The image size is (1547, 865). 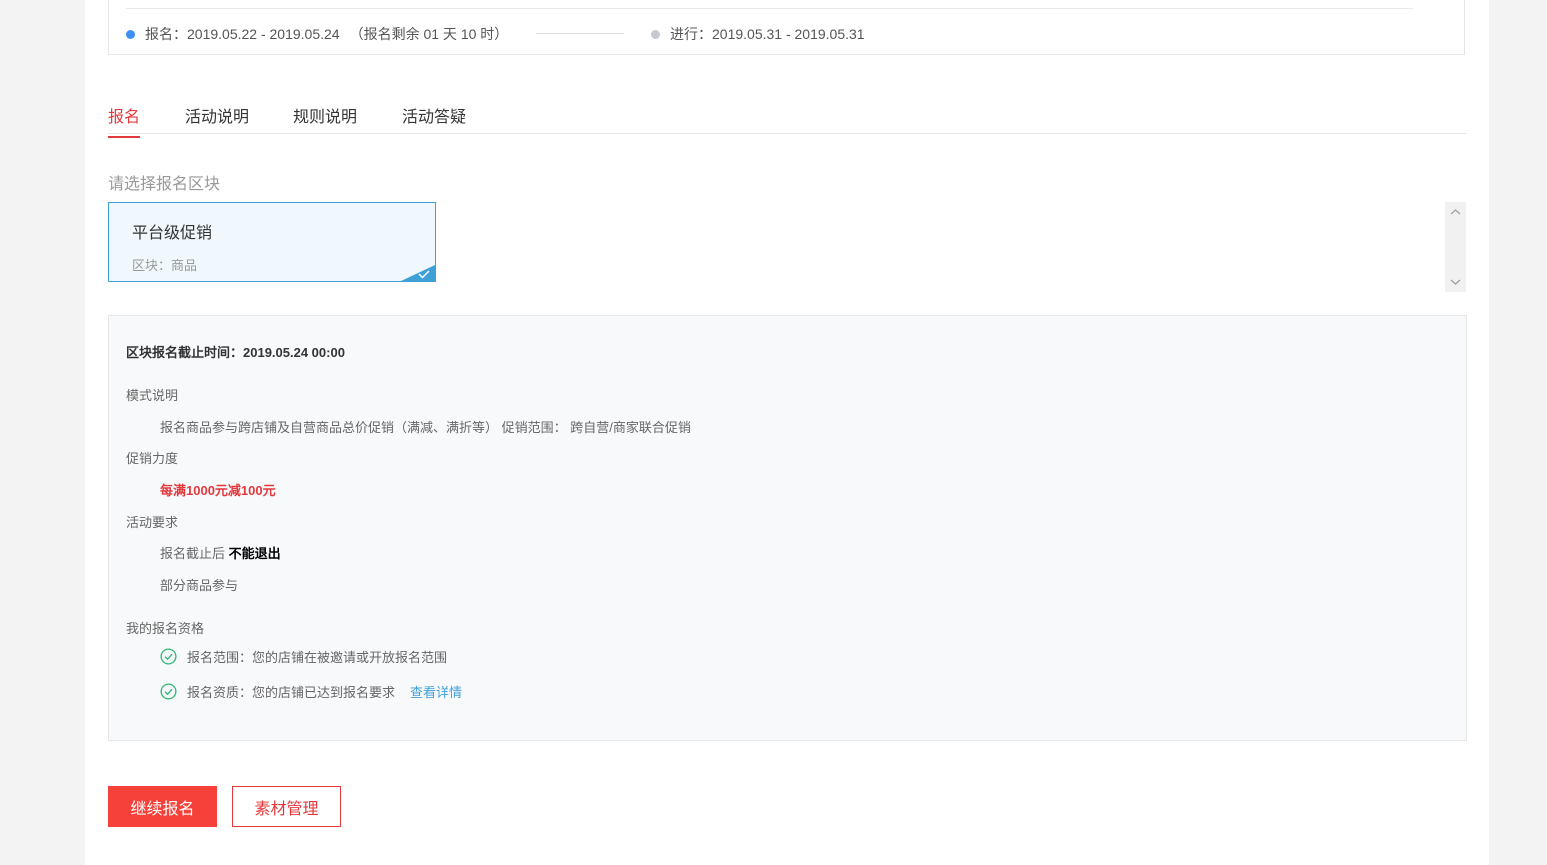 I want to click on material-management-button: 素材管理, so click(x=286, y=806).